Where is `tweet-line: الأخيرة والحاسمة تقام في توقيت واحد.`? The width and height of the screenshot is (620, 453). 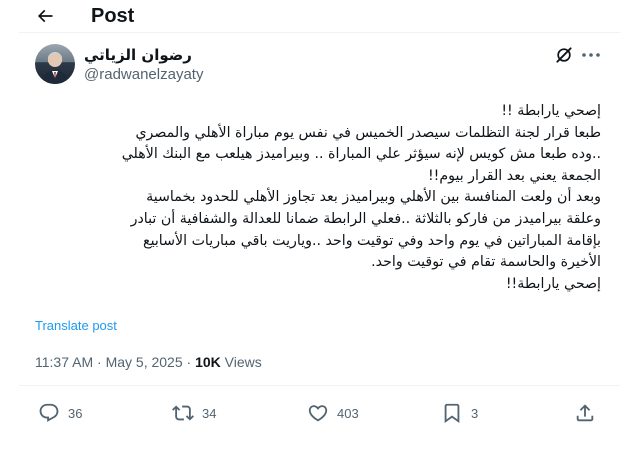 tweet-line: الأخيرة والحاسمة تقام في توقيت واحد. is located at coordinates (486, 262).